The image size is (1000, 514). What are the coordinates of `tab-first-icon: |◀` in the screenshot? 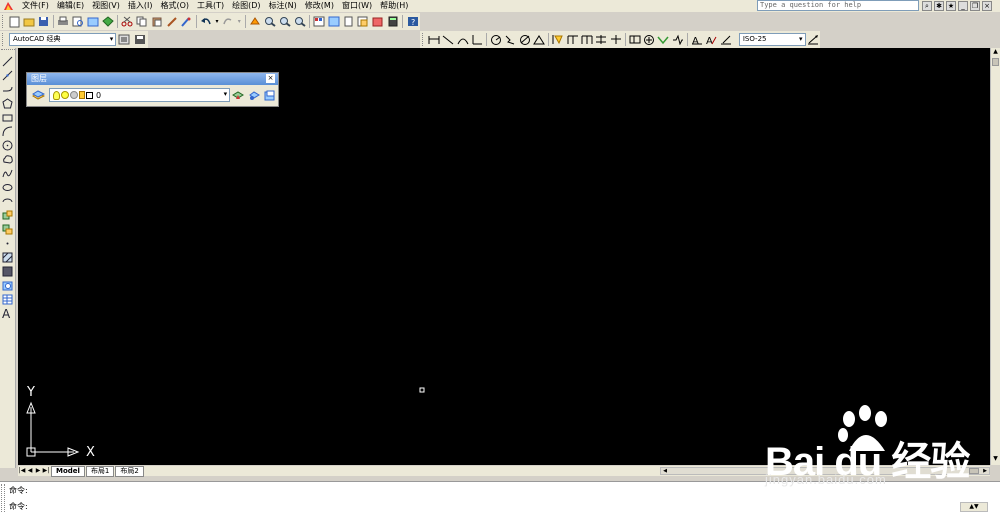 It's located at (22, 471).